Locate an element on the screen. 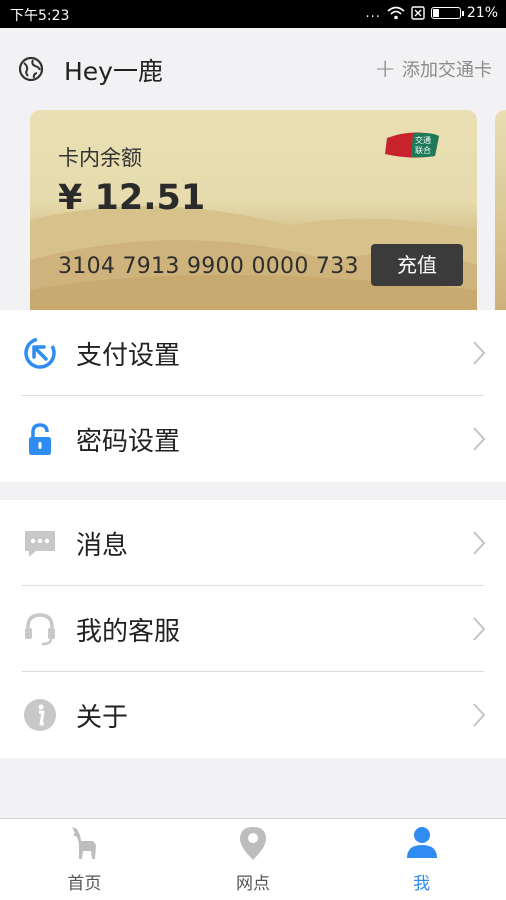  tab-label: 网点 is located at coordinates (253, 884).